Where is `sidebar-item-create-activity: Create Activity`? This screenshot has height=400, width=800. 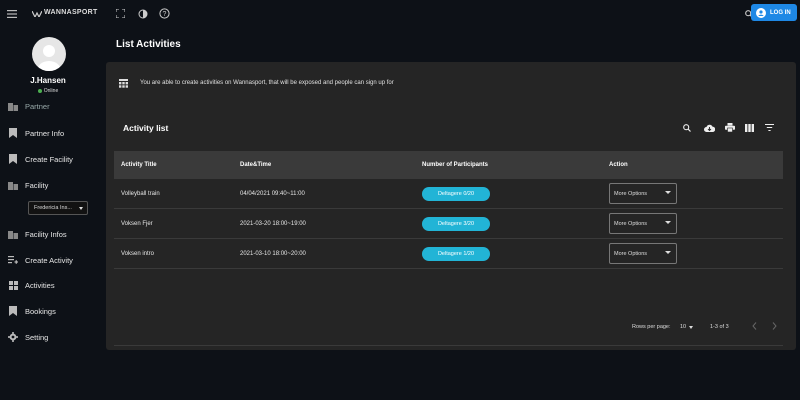
sidebar-item-create-activity: Create Activity is located at coordinates (48, 260).